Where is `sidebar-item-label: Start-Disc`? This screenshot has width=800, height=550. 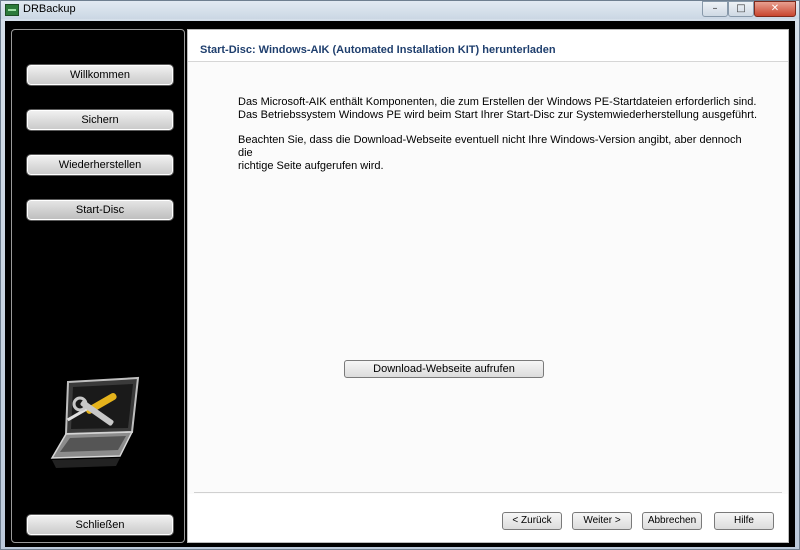 sidebar-item-label: Start-Disc is located at coordinates (100, 210).